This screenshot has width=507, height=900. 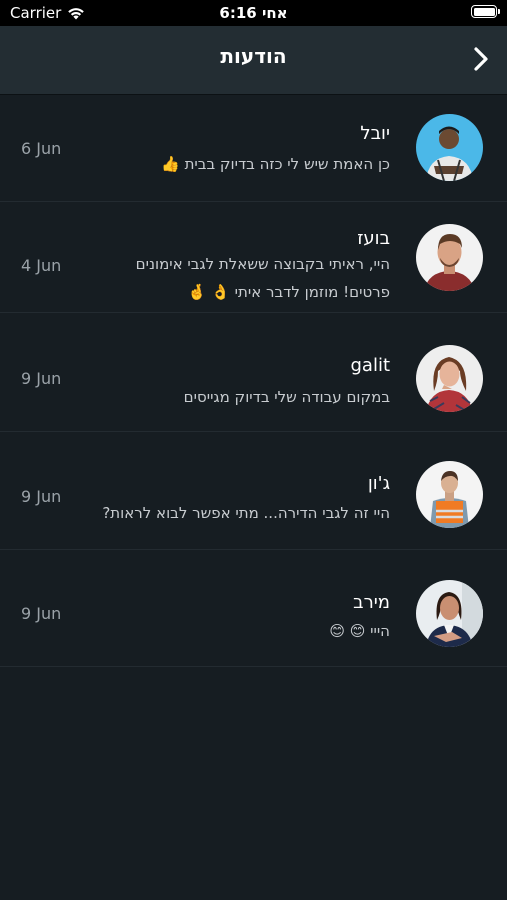 What do you see at coordinates (41, 265) in the screenshot?
I see `message-date: 4 Jun` at bounding box center [41, 265].